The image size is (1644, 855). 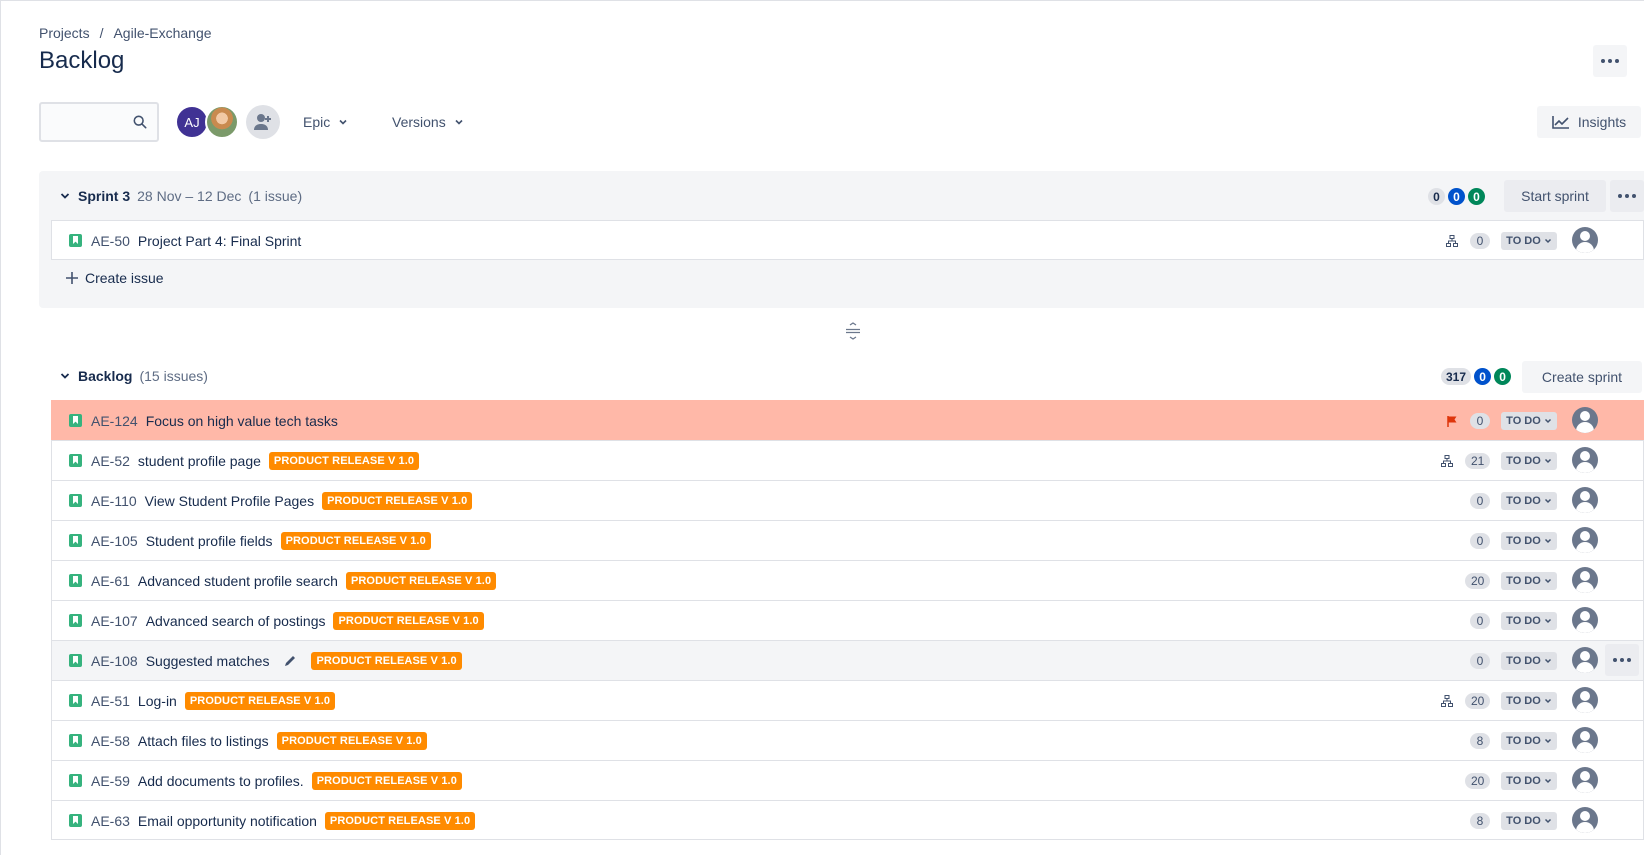 What do you see at coordinates (110, 241) in the screenshot?
I see `issue-key: AE-50` at bounding box center [110, 241].